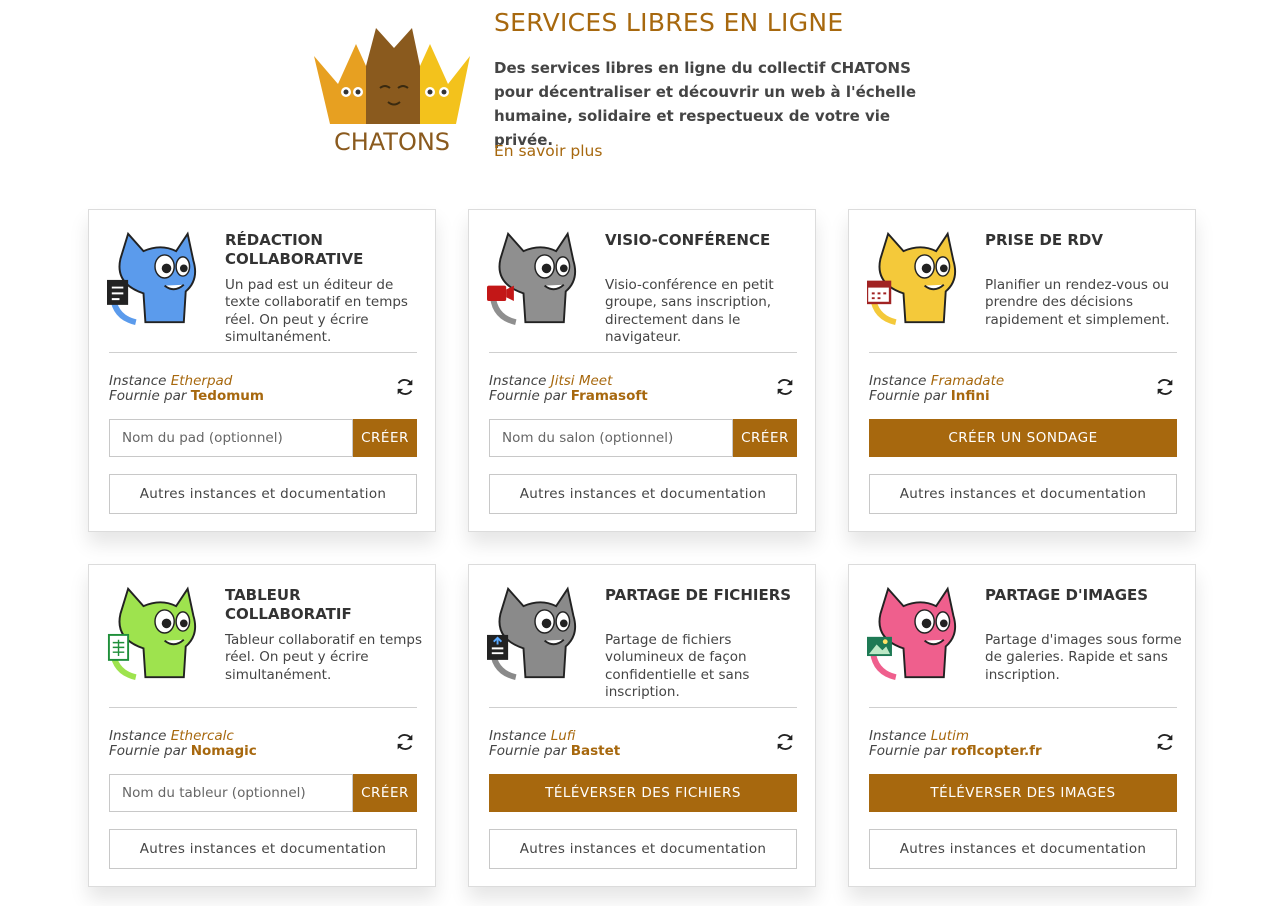 This screenshot has width=1283, height=906. What do you see at coordinates (879, 646) in the screenshot?
I see `image-icon` at bounding box center [879, 646].